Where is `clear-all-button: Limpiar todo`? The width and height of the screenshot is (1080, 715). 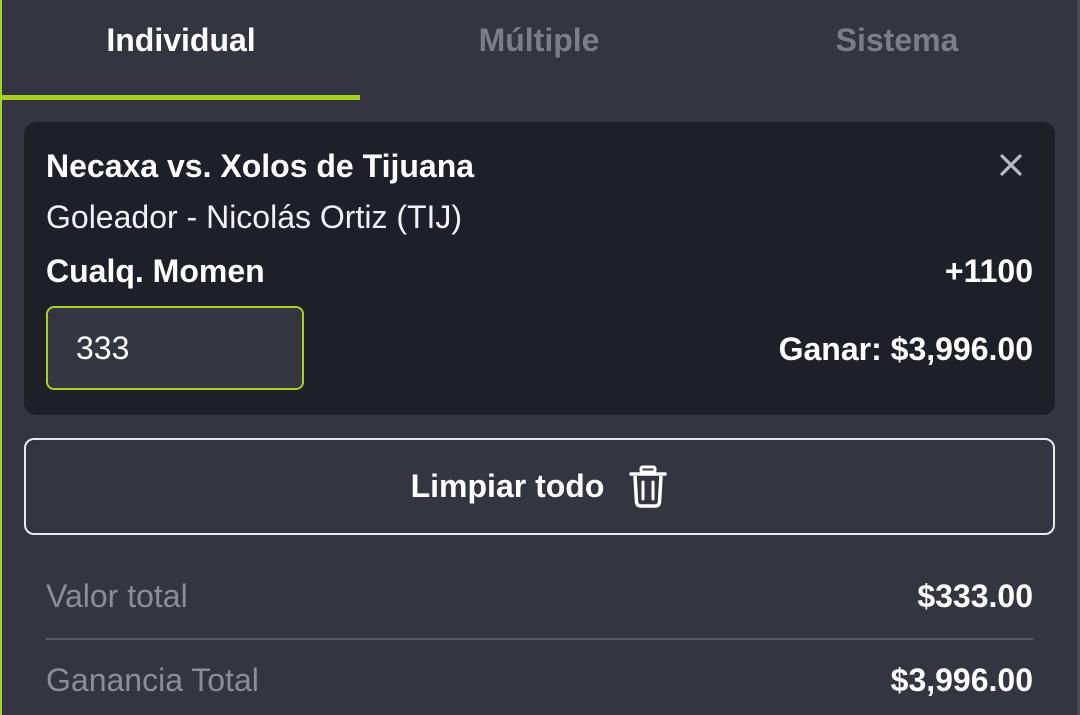 clear-all-button: Limpiar todo is located at coordinates (539, 486).